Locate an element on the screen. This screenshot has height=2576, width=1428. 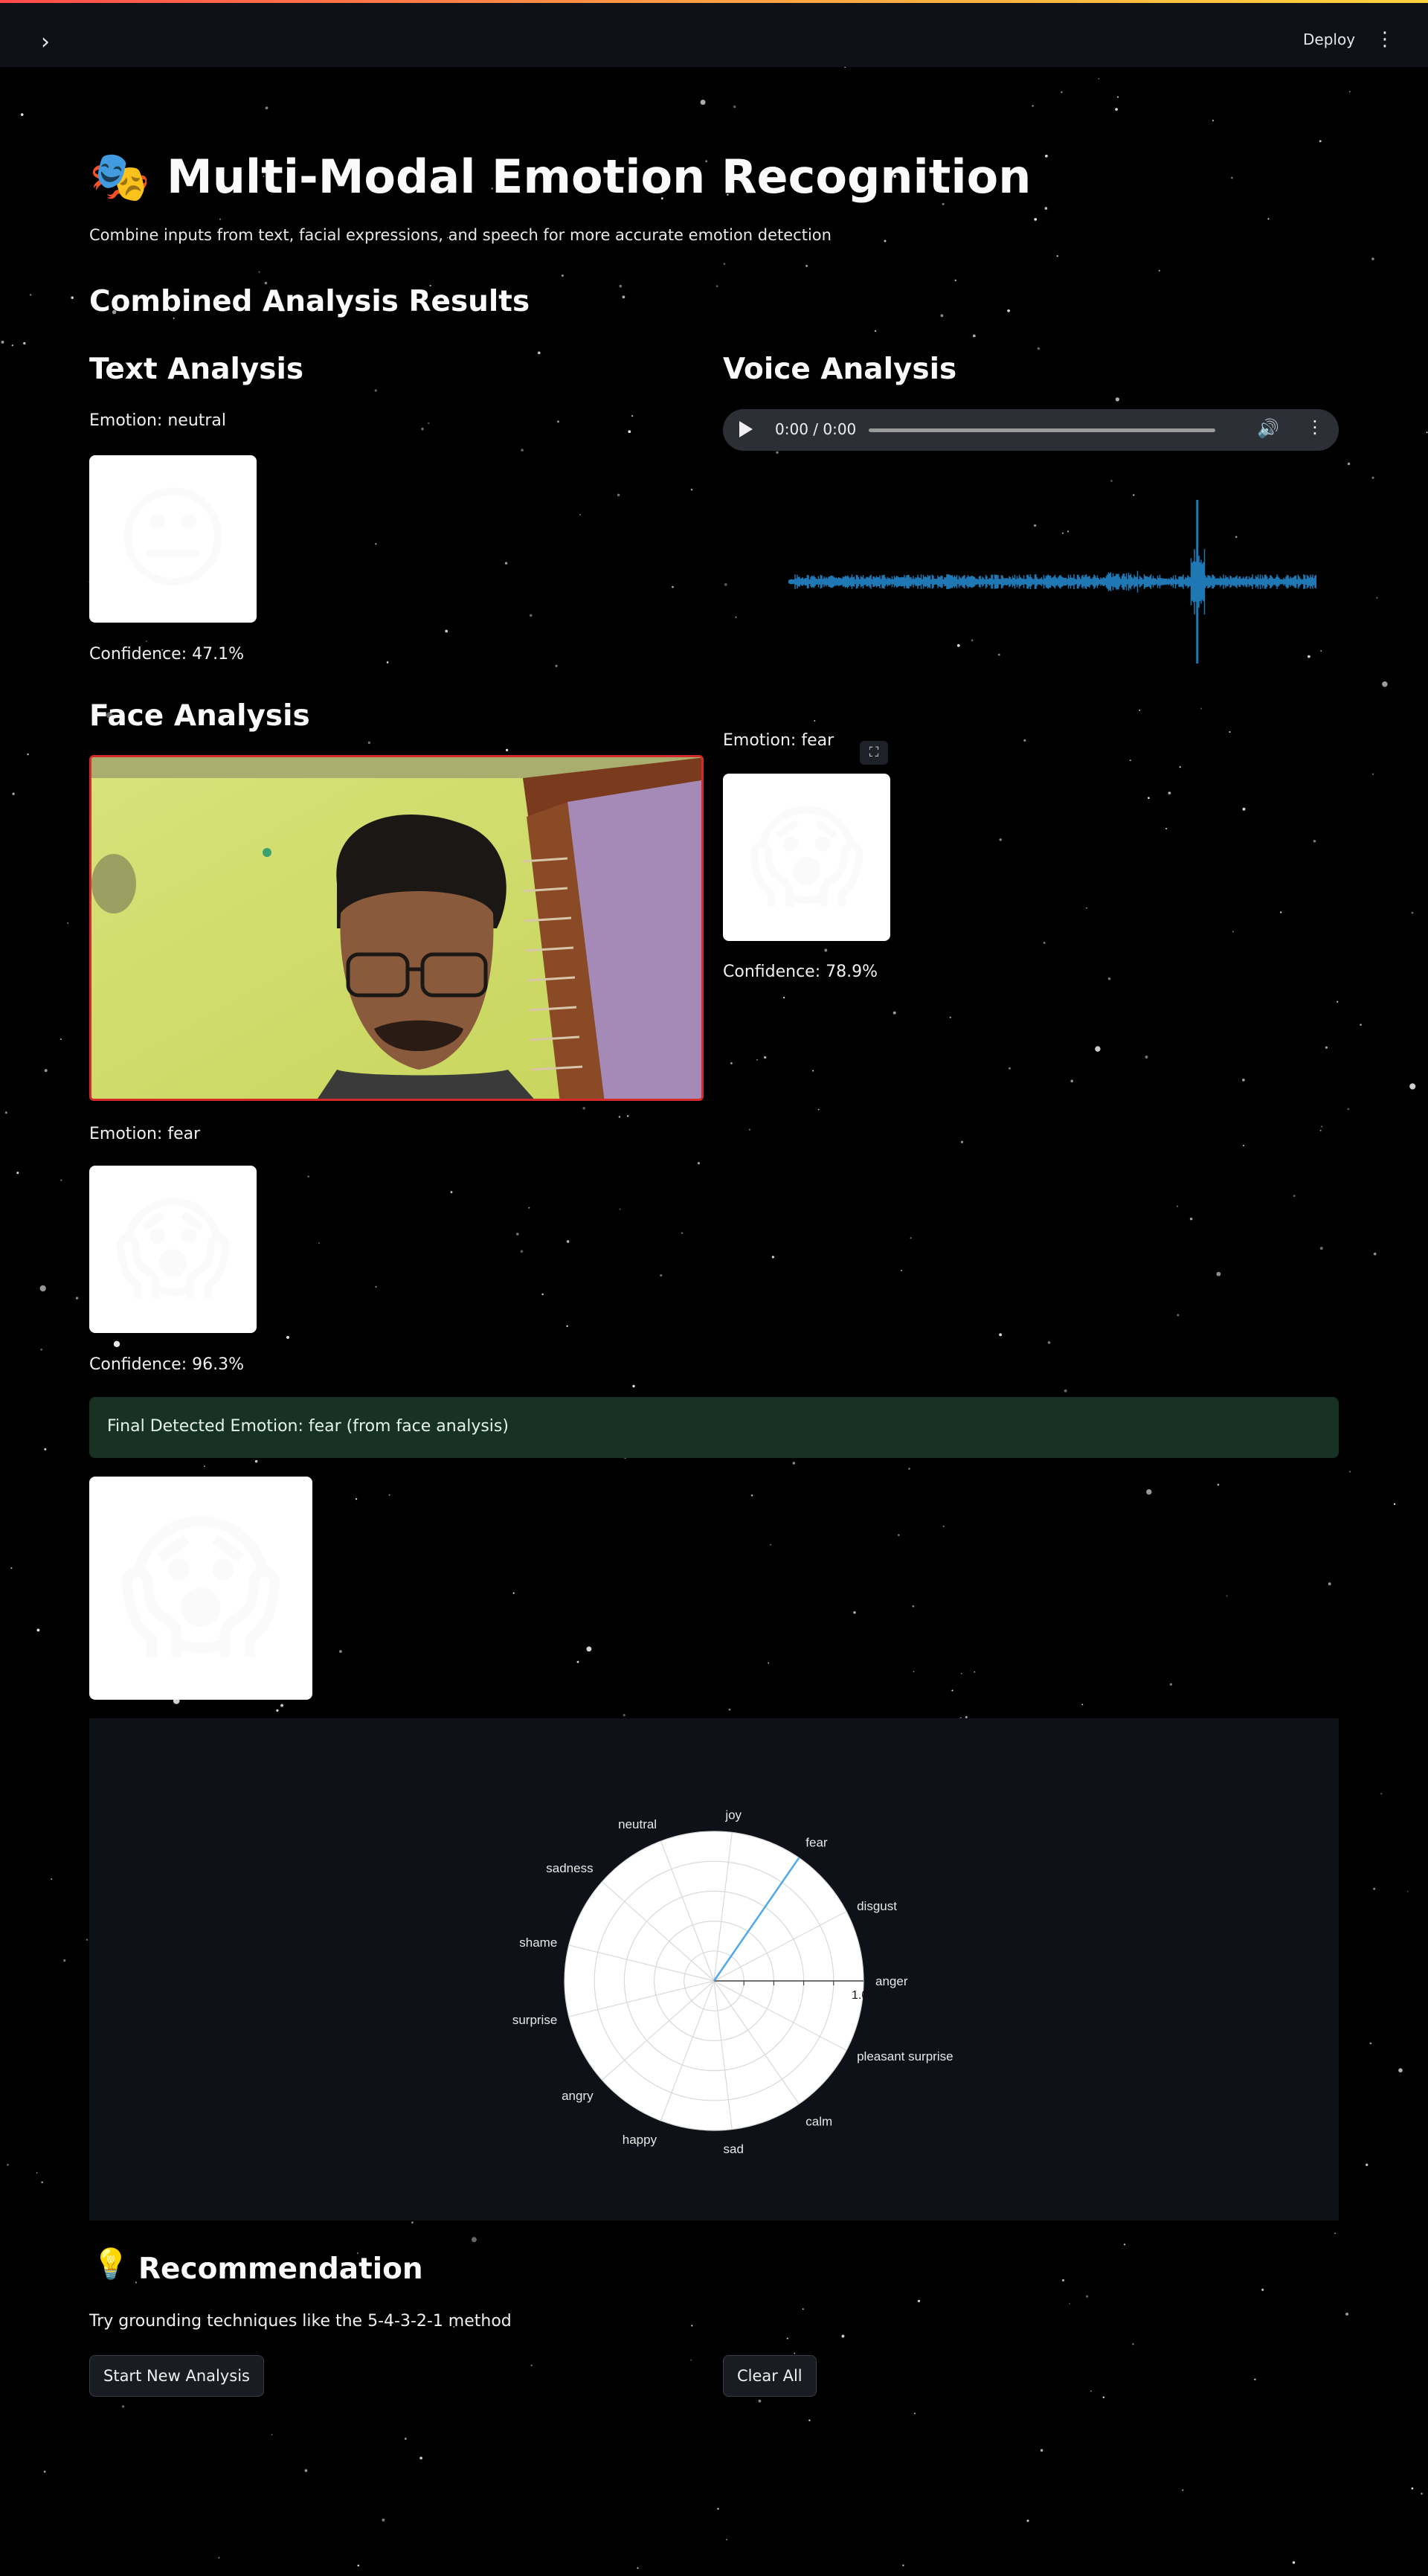
audio-player: 0:00 / 0:00 🔊 ⋮ is located at coordinates (1031, 430).